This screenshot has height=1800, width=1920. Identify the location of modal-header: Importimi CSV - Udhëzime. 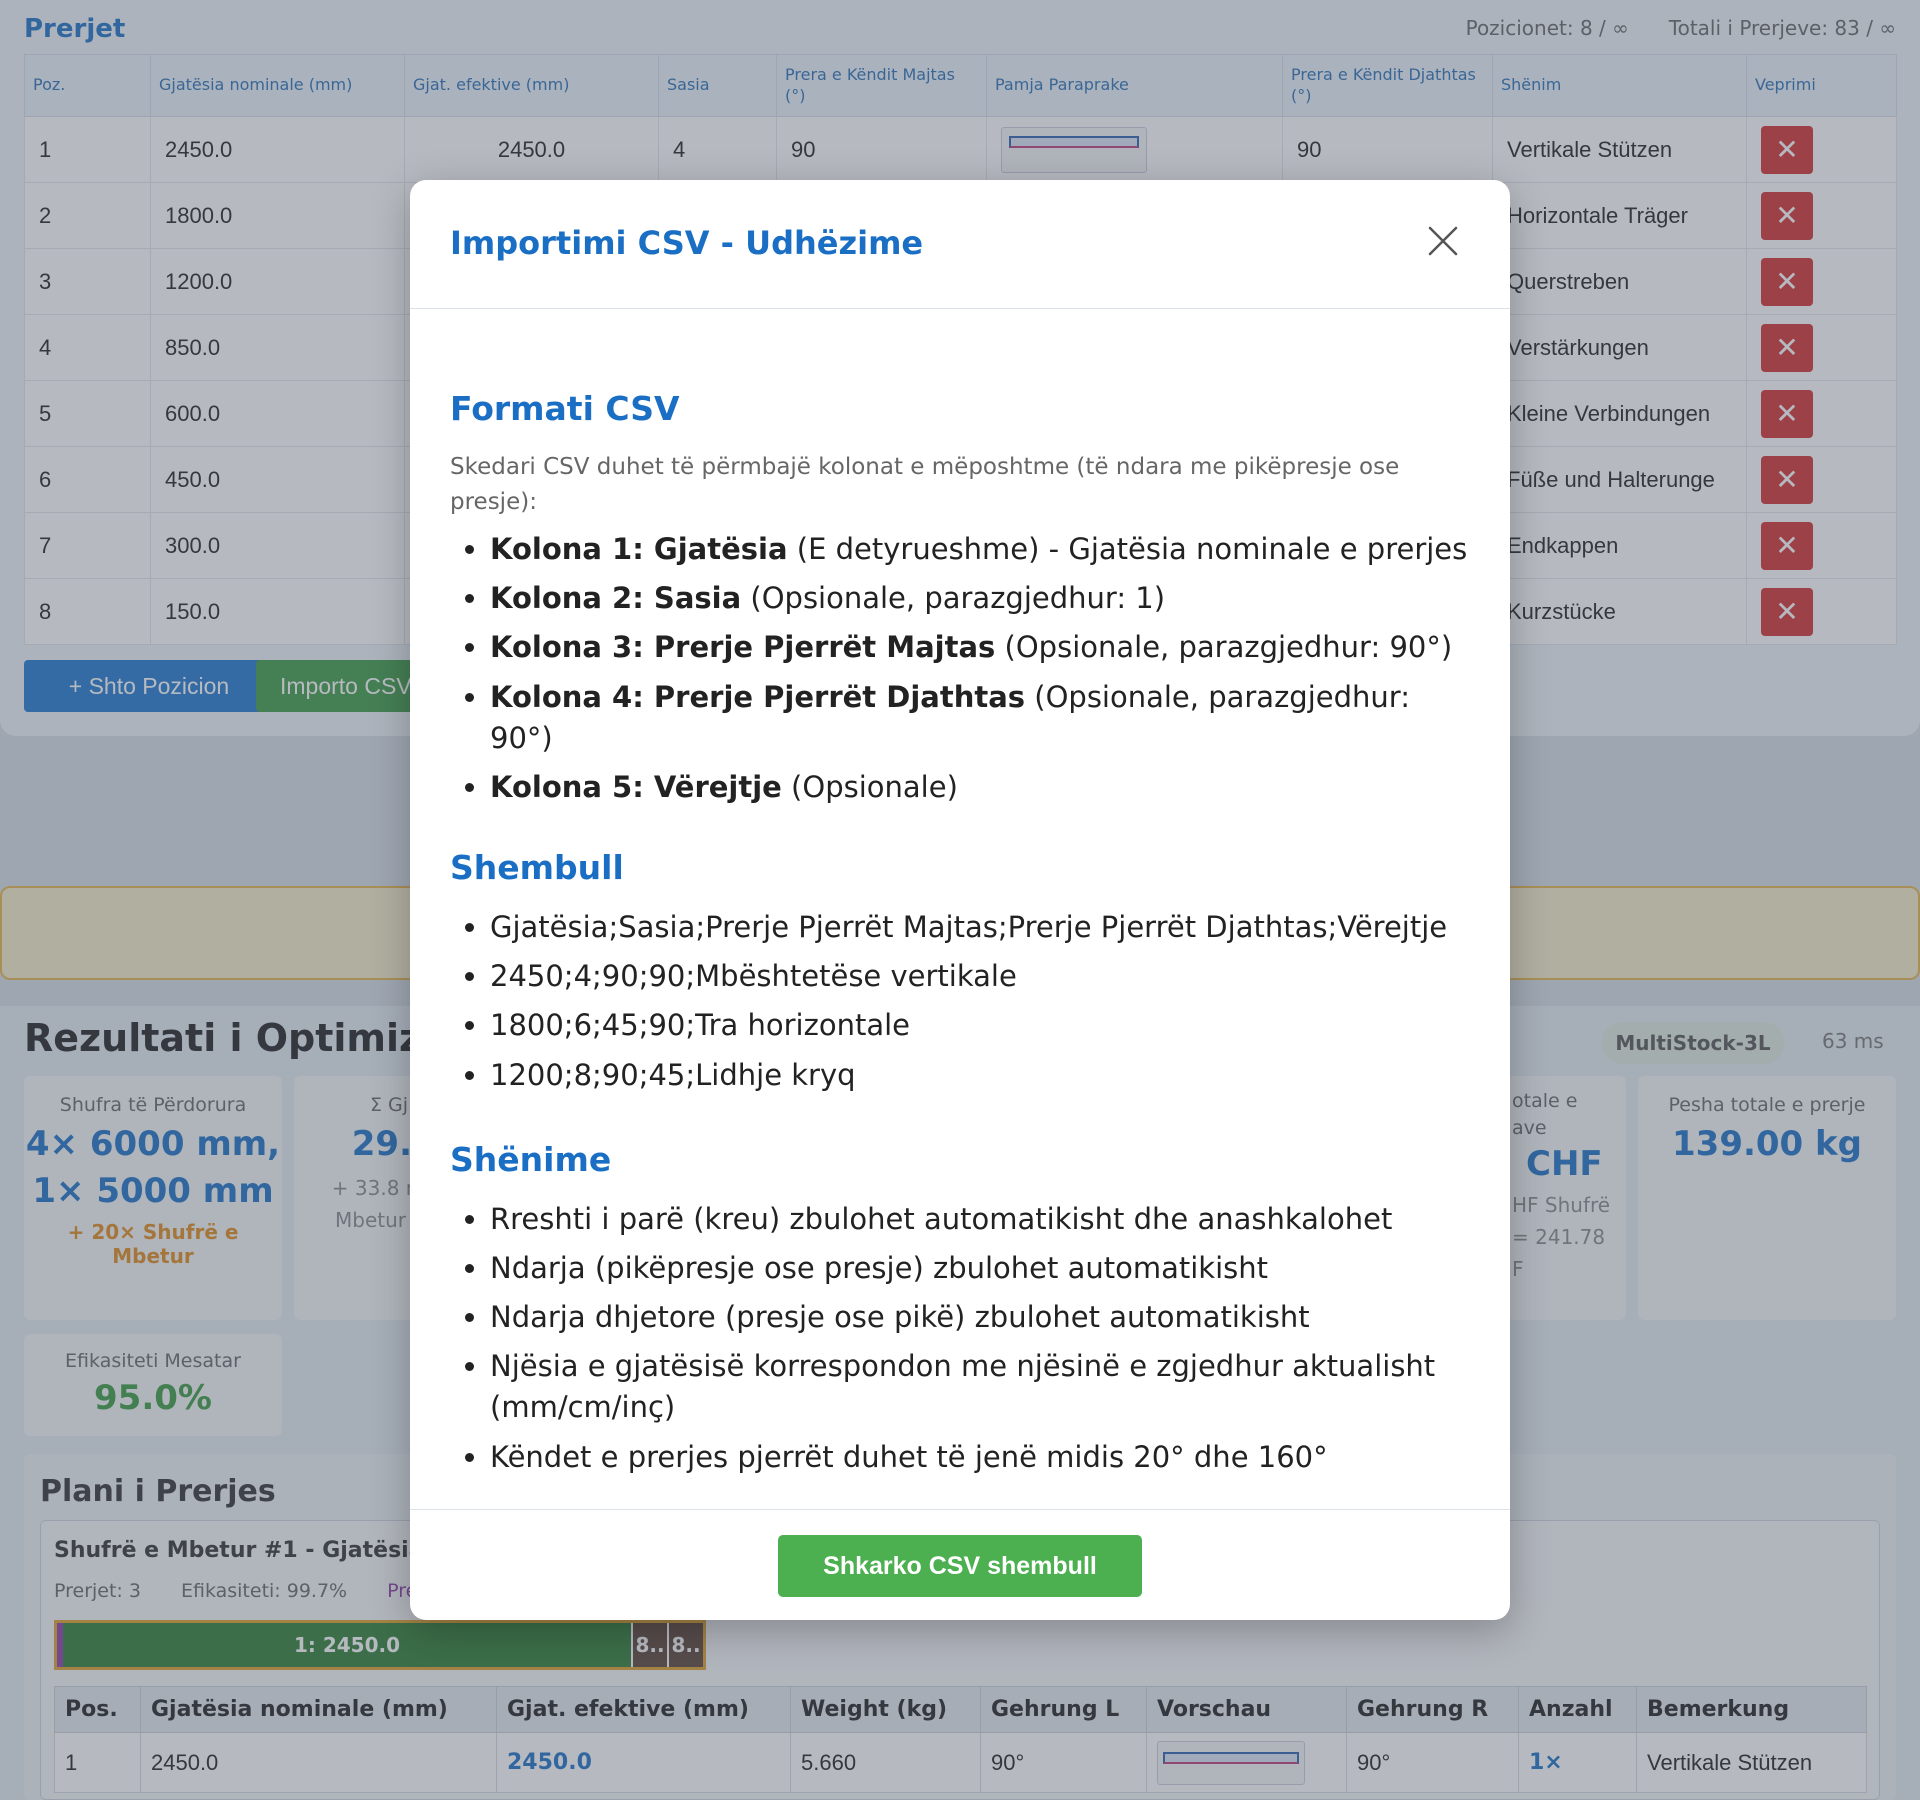
(960, 244).